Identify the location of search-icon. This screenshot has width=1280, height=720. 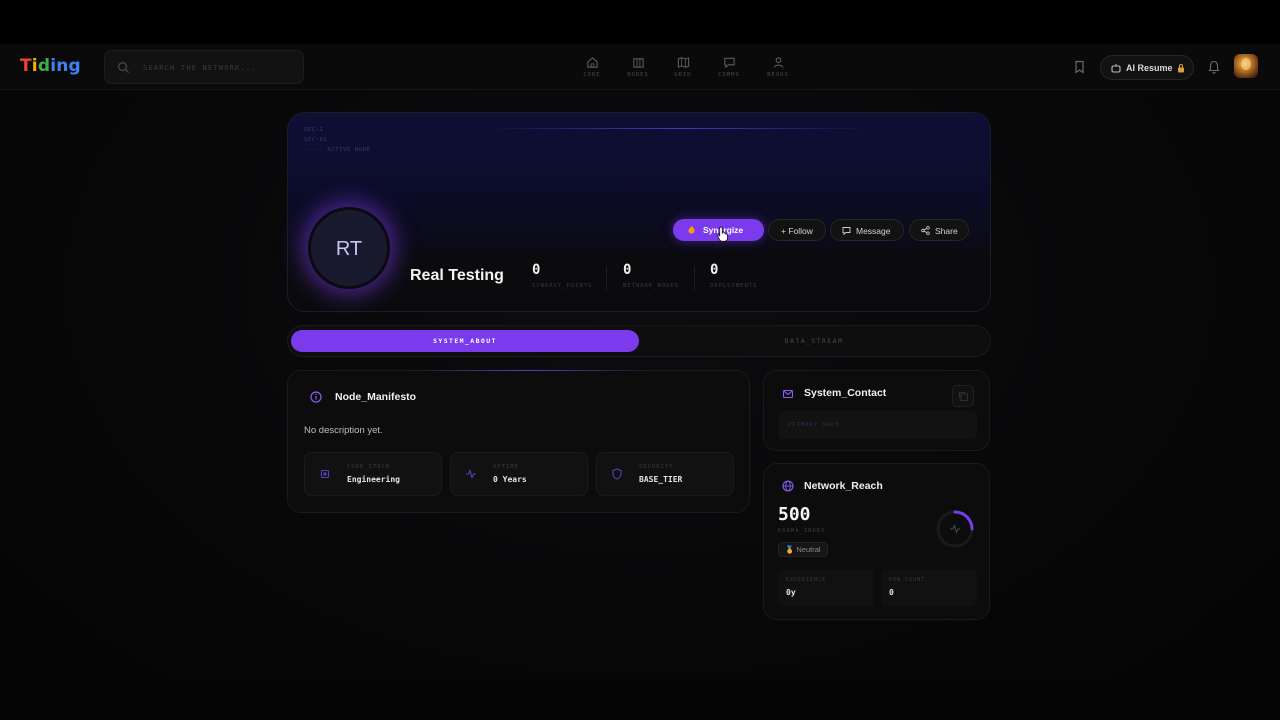
(124, 68).